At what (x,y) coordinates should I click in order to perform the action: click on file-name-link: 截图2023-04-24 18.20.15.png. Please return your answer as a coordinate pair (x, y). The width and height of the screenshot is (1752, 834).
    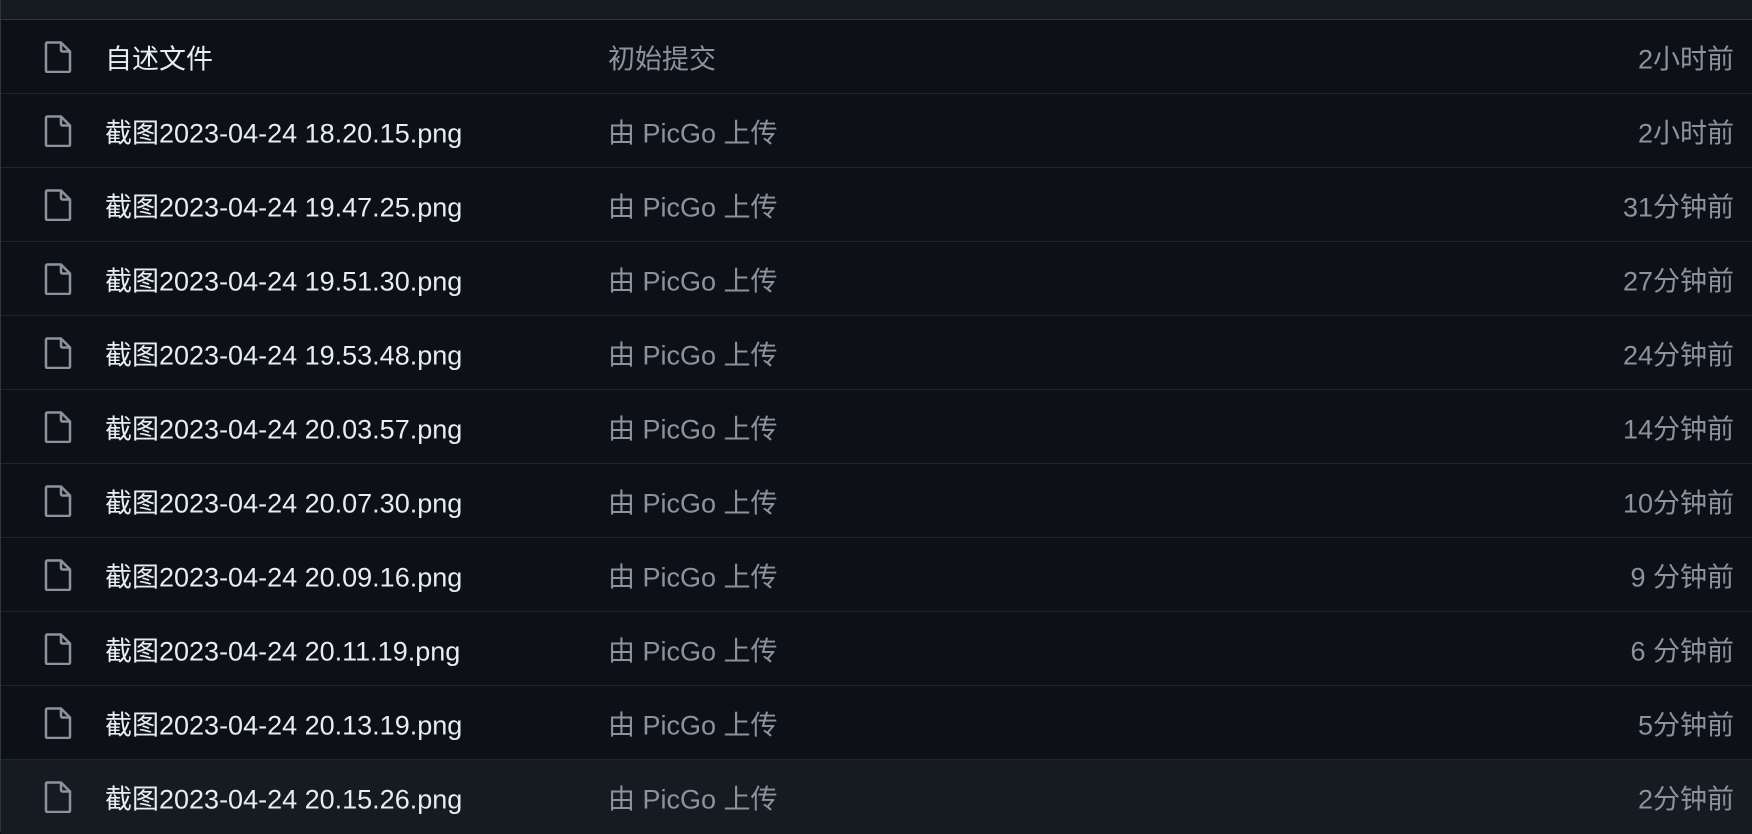
    Looking at the image, I should click on (283, 130).